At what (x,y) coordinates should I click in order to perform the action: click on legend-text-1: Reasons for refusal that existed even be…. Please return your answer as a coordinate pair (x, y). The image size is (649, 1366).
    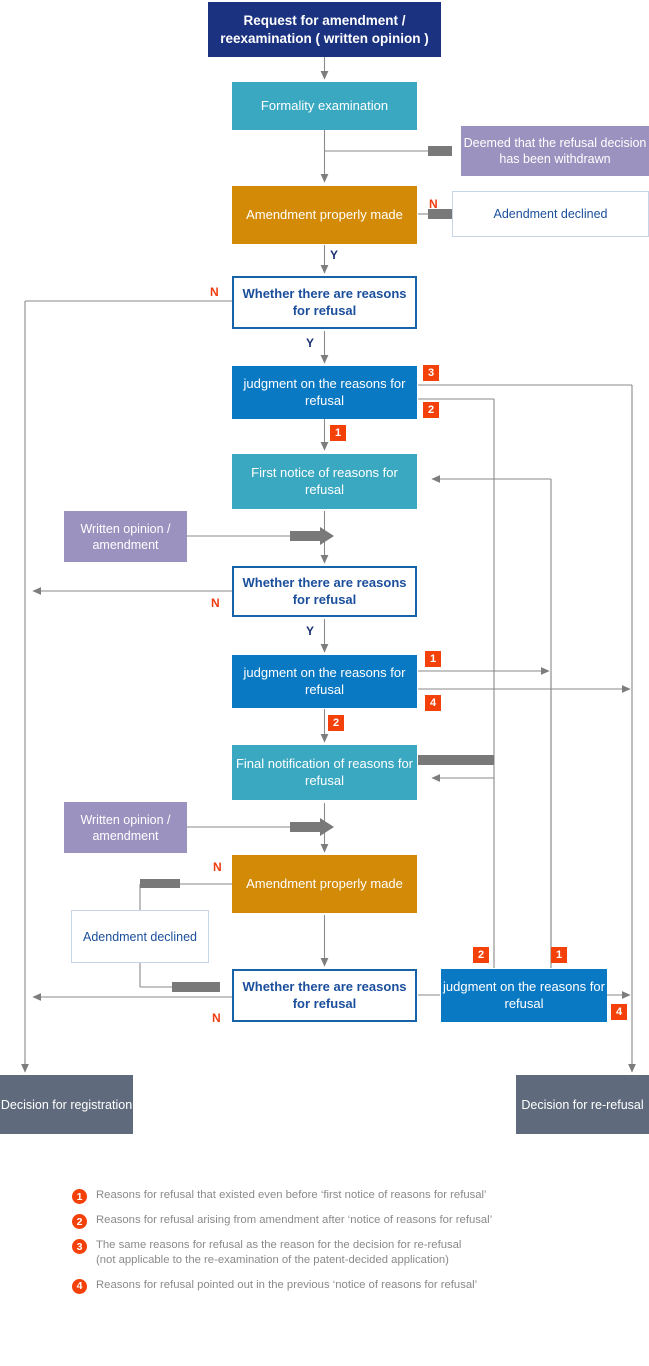
    Looking at the image, I should click on (291, 1195).